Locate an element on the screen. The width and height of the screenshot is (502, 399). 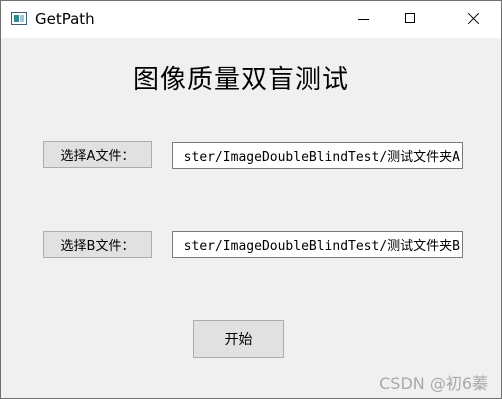
close-button is located at coordinates (470, 19).